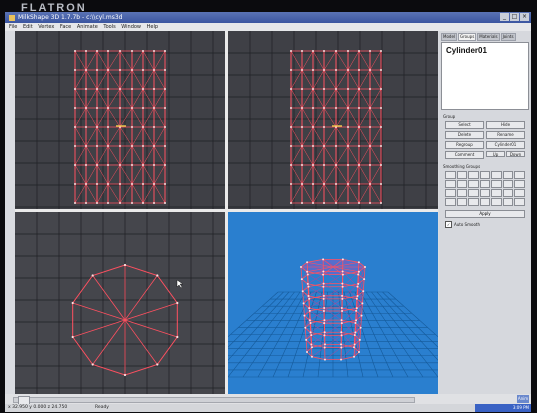 The image size is (537, 413). I want to click on menu-vertex: Vertex, so click(46, 27).